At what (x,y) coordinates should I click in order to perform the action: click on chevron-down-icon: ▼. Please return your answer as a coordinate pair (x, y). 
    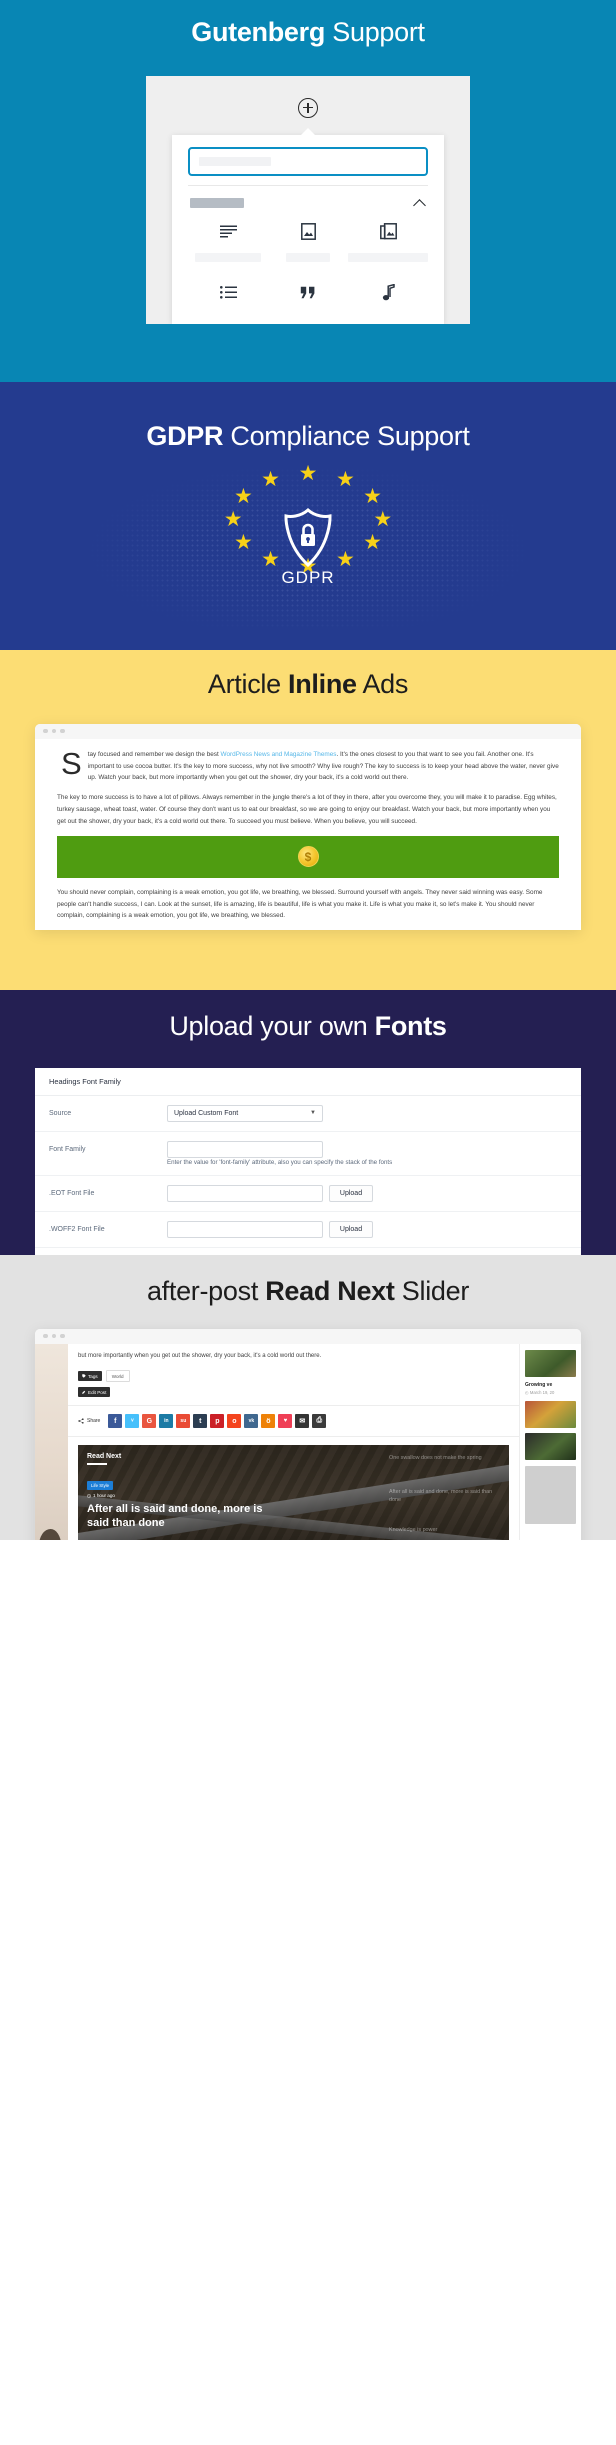
    Looking at the image, I should click on (313, 1113).